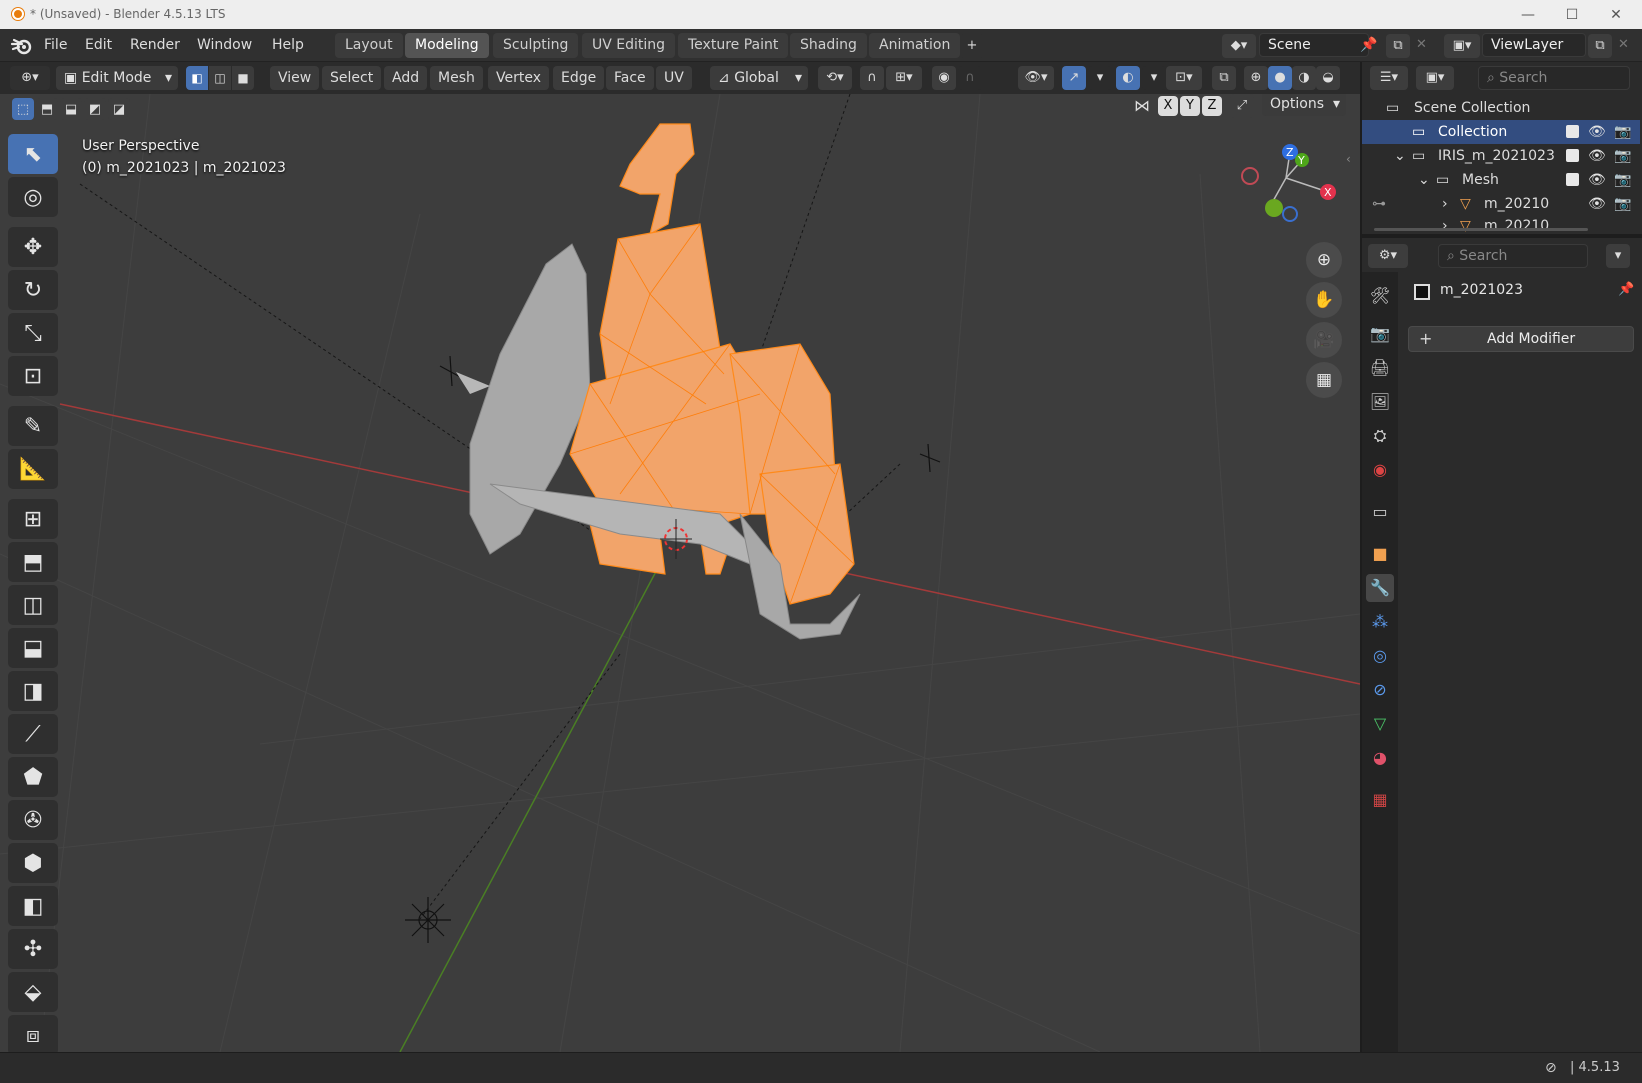 This screenshot has height=1083, width=1642. I want to click on delete-scene-icon: ✕, so click(1421, 44).